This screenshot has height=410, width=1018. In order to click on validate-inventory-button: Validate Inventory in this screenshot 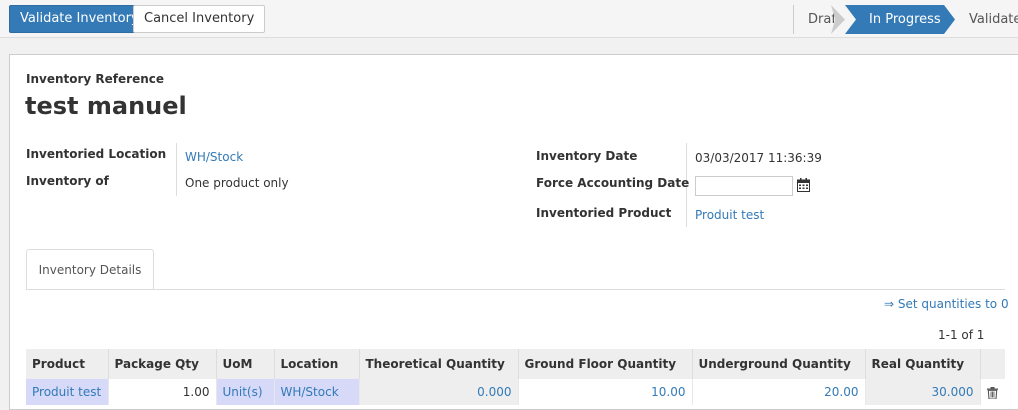, I will do `click(79, 19)`.